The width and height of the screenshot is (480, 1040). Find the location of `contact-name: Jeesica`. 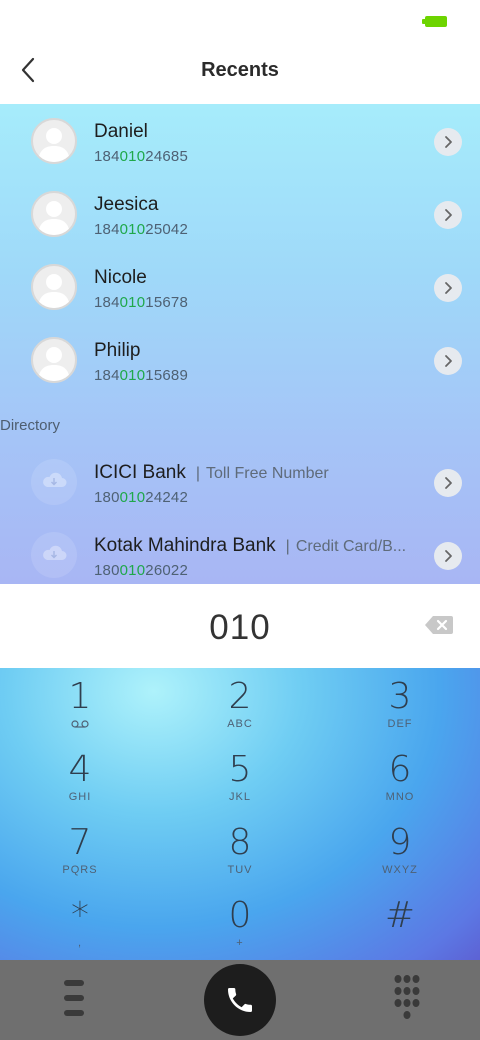

contact-name: Jeesica is located at coordinates (126, 204).